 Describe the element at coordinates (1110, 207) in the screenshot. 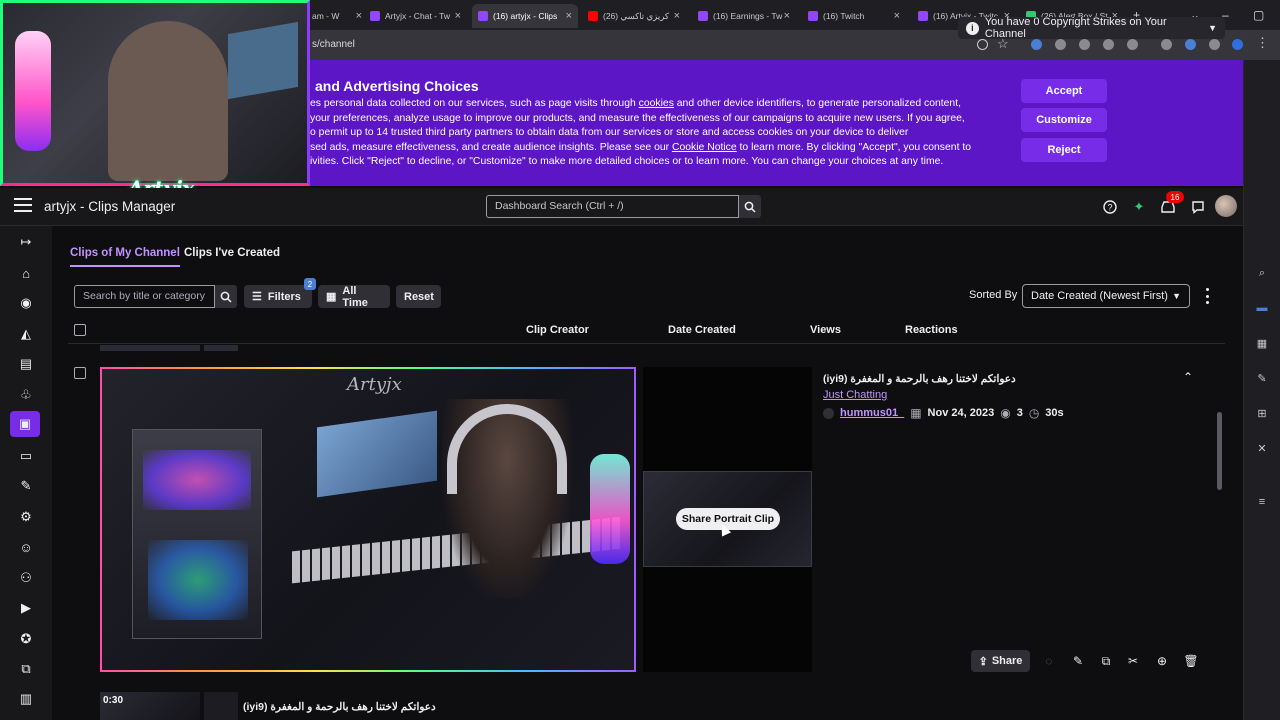

I see `help-icon: ?` at that location.